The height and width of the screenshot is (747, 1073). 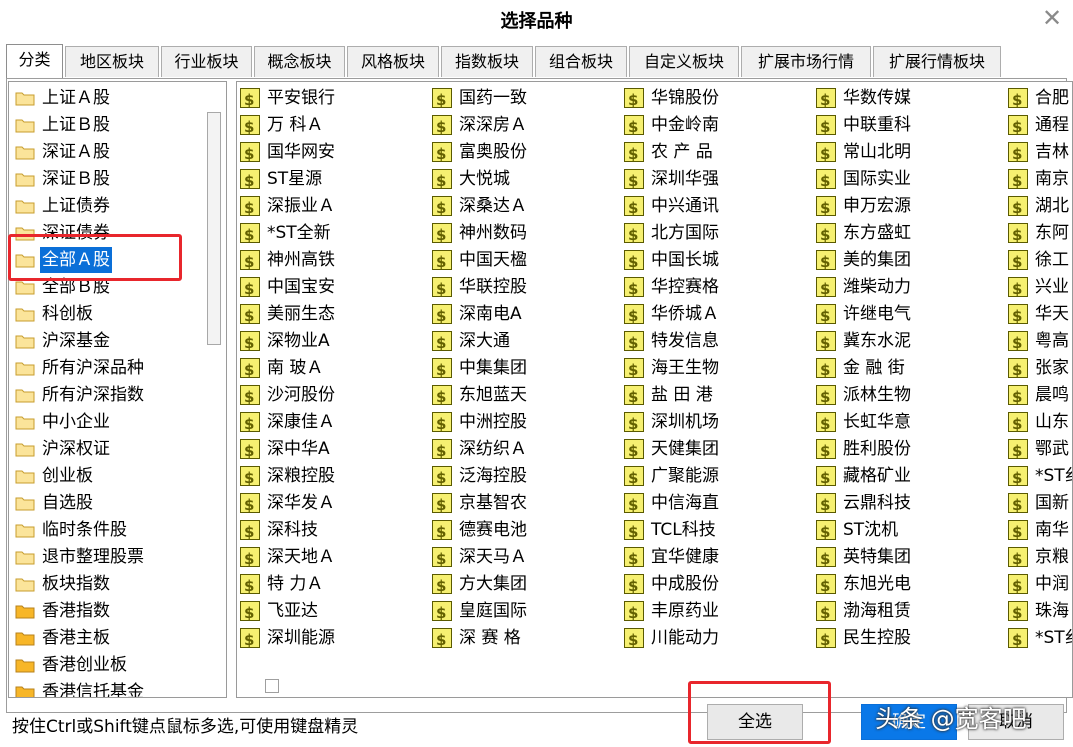 What do you see at coordinates (536, 19) in the screenshot?
I see `dialog-titlebar: 选择品种 ✕` at bounding box center [536, 19].